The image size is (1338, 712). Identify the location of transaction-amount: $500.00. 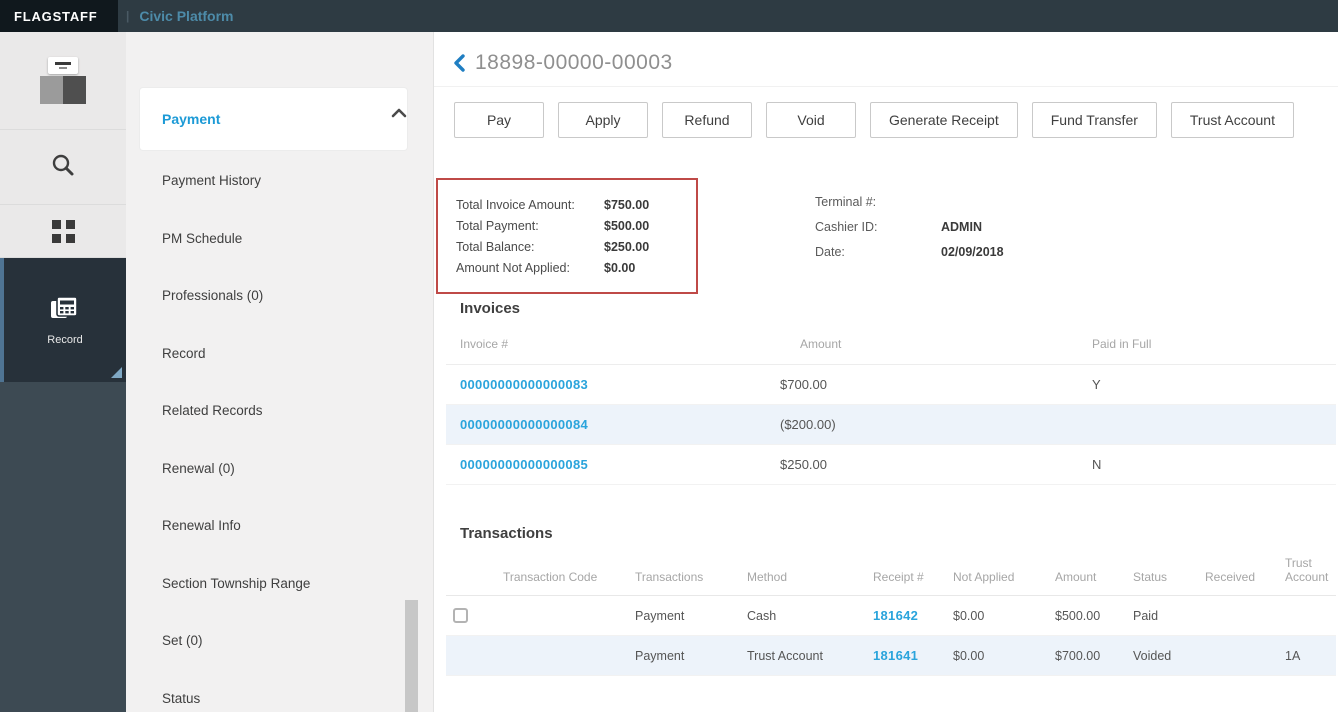
(1087, 616).